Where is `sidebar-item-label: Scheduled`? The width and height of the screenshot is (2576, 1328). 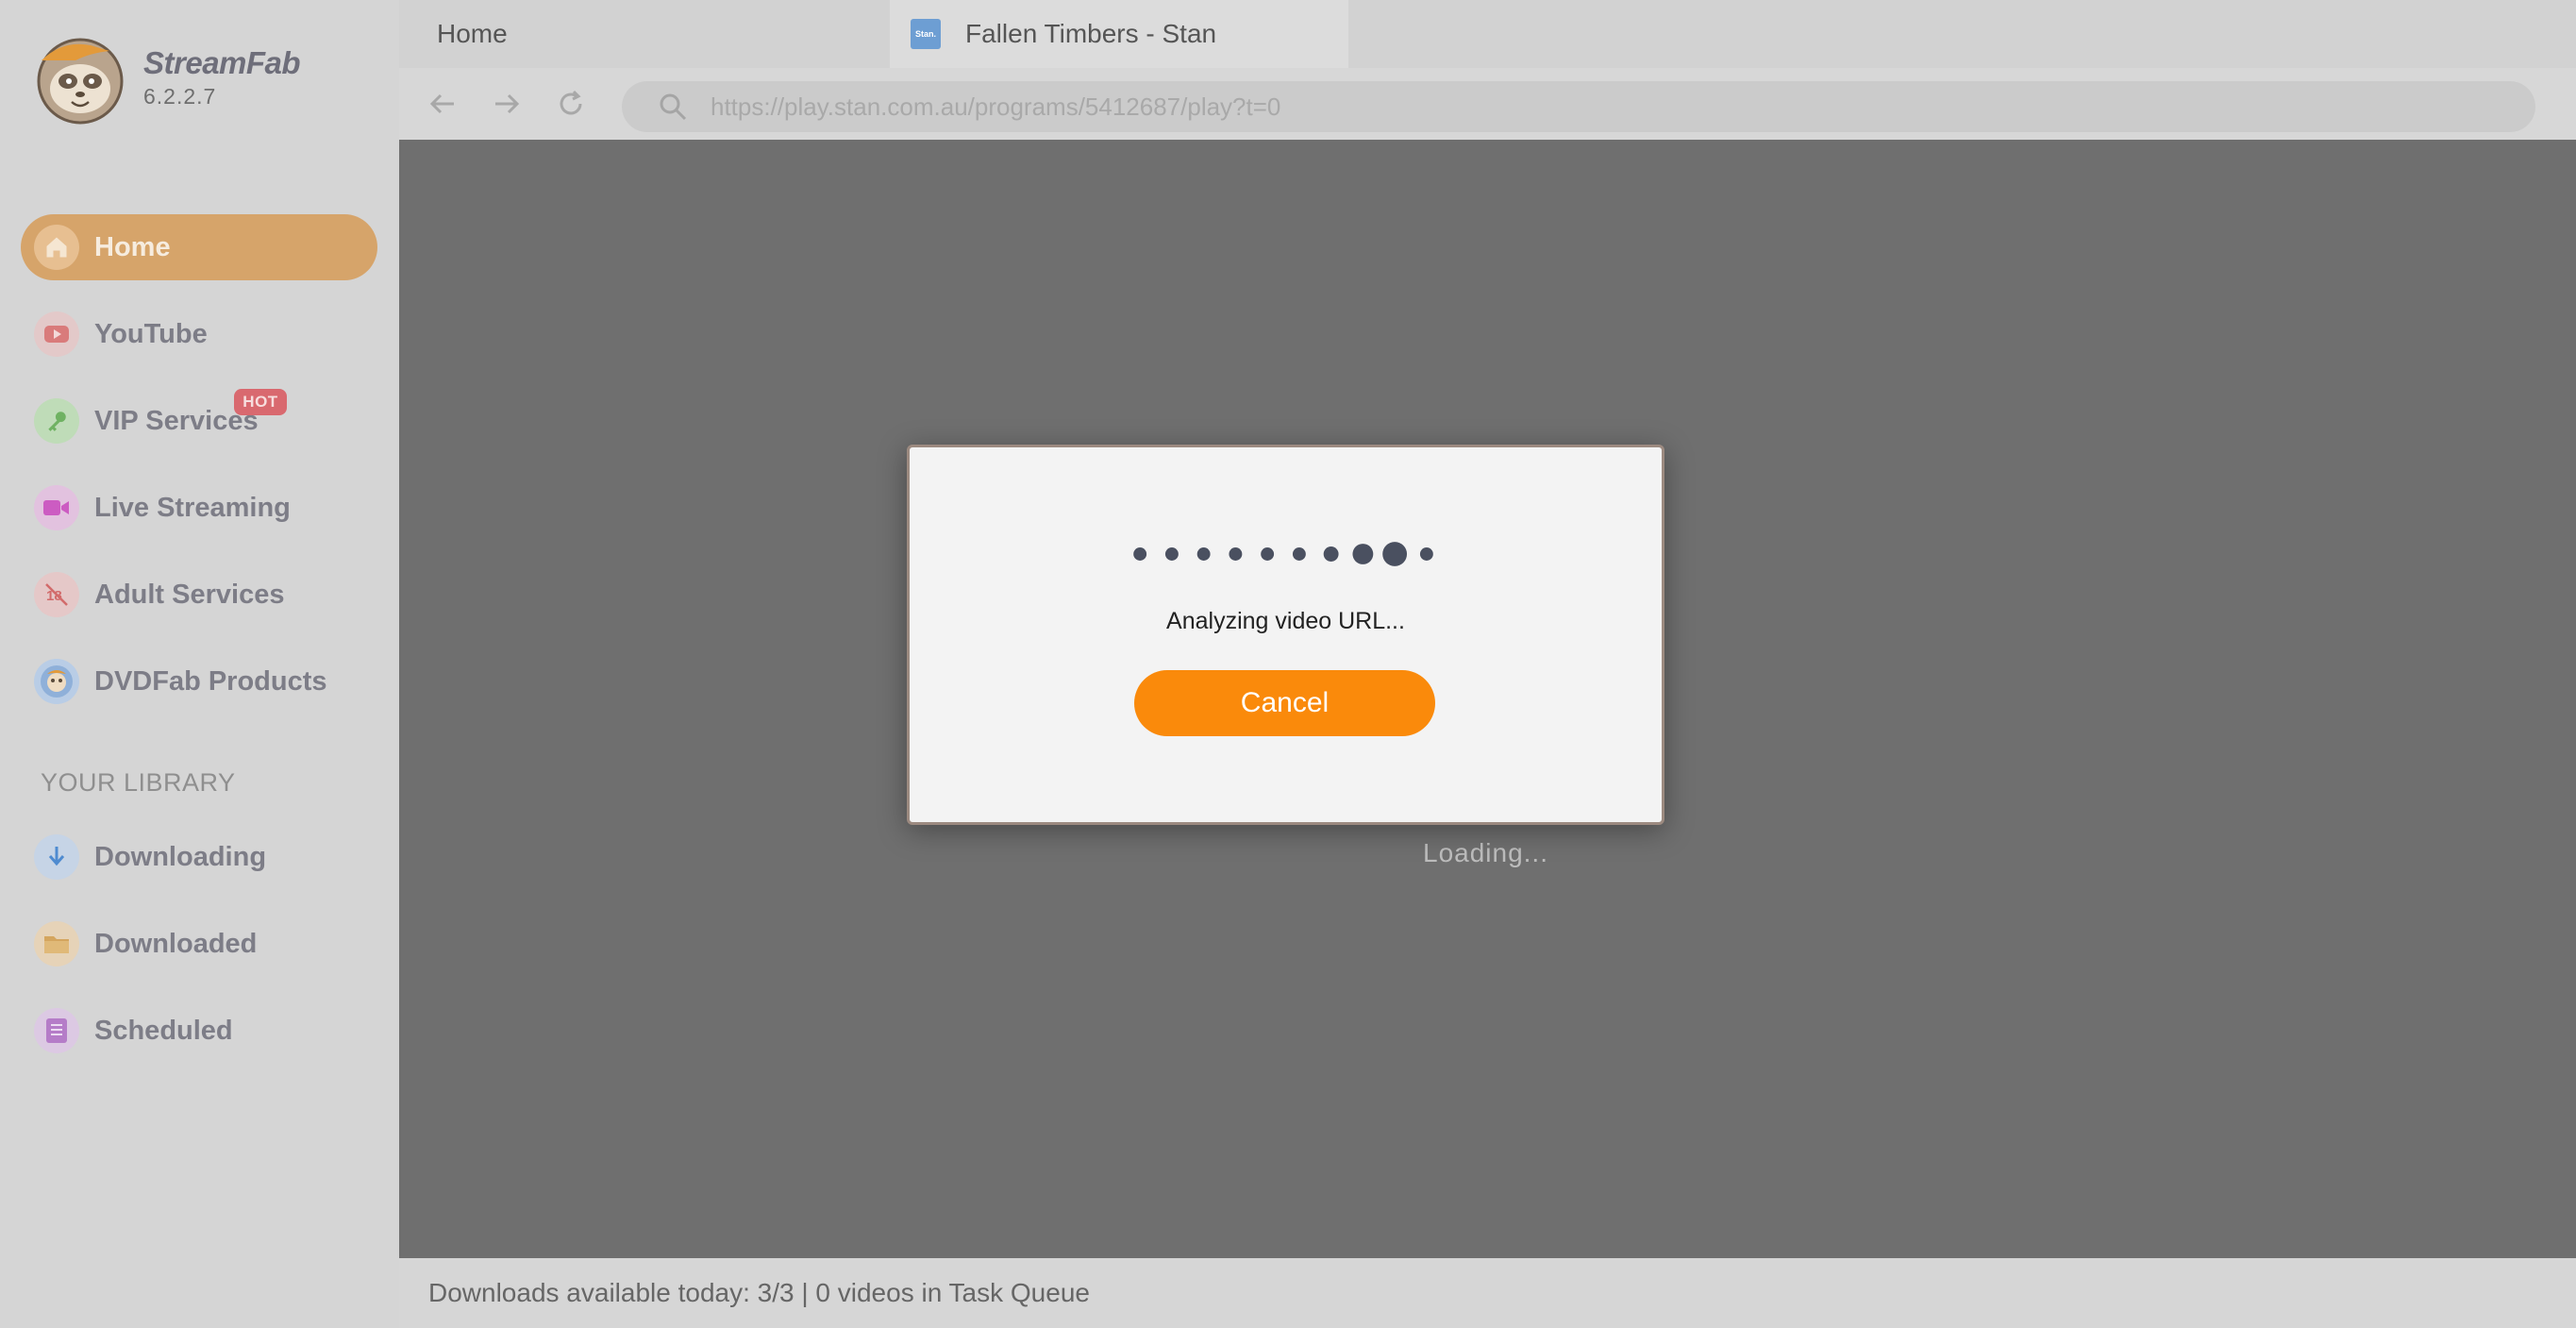 sidebar-item-label: Scheduled is located at coordinates (163, 1030).